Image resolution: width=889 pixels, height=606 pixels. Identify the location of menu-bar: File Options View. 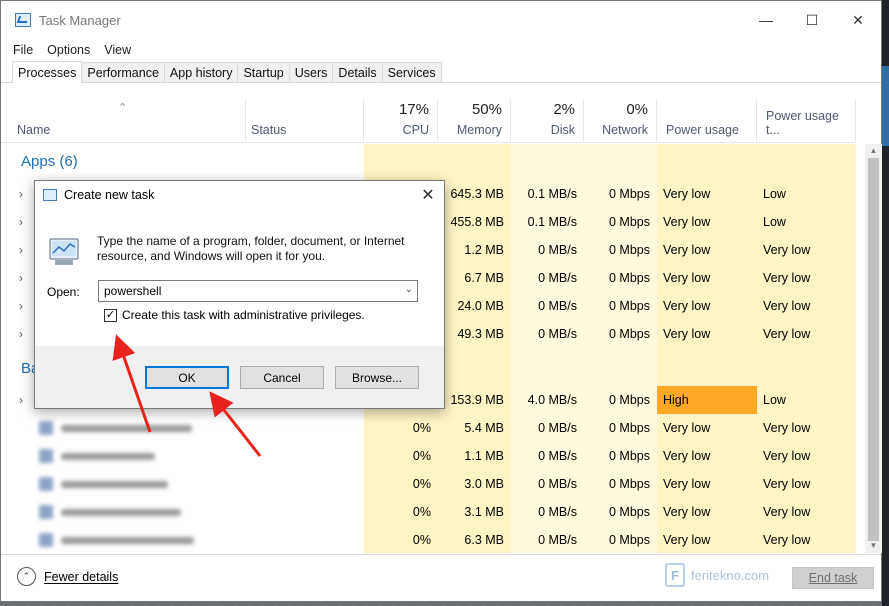
(441, 50).